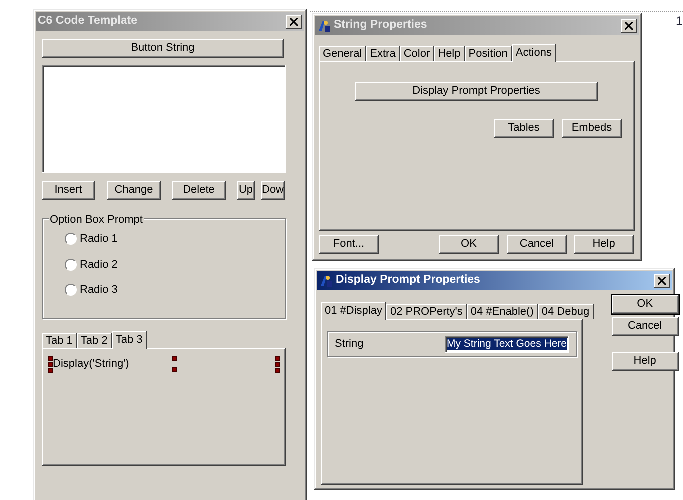  What do you see at coordinates (342, 53) in the screenshot?
I see `tab: General` at bounding box center [342, 53].